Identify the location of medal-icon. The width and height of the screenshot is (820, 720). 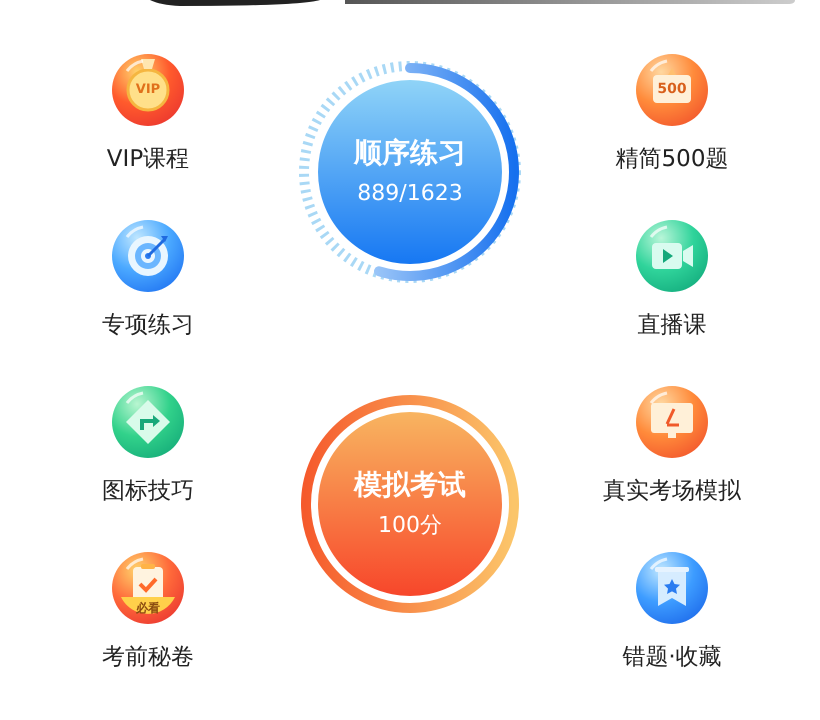
(148, 90).